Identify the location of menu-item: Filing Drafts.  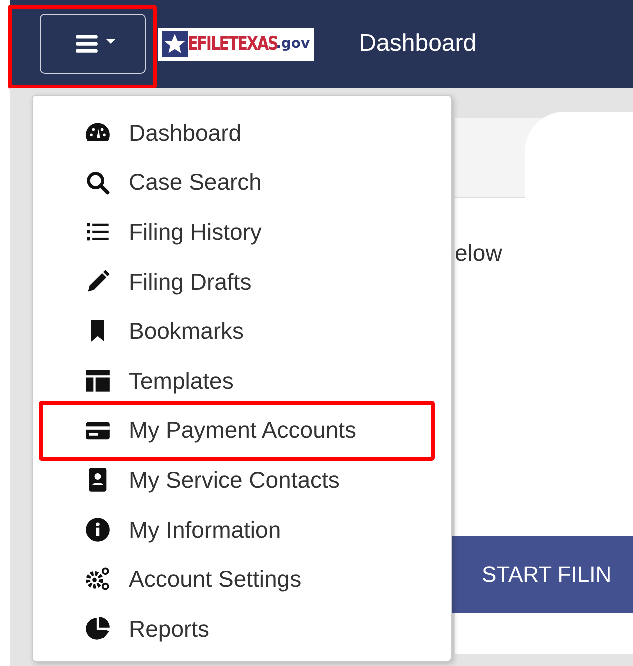
(242, 282).